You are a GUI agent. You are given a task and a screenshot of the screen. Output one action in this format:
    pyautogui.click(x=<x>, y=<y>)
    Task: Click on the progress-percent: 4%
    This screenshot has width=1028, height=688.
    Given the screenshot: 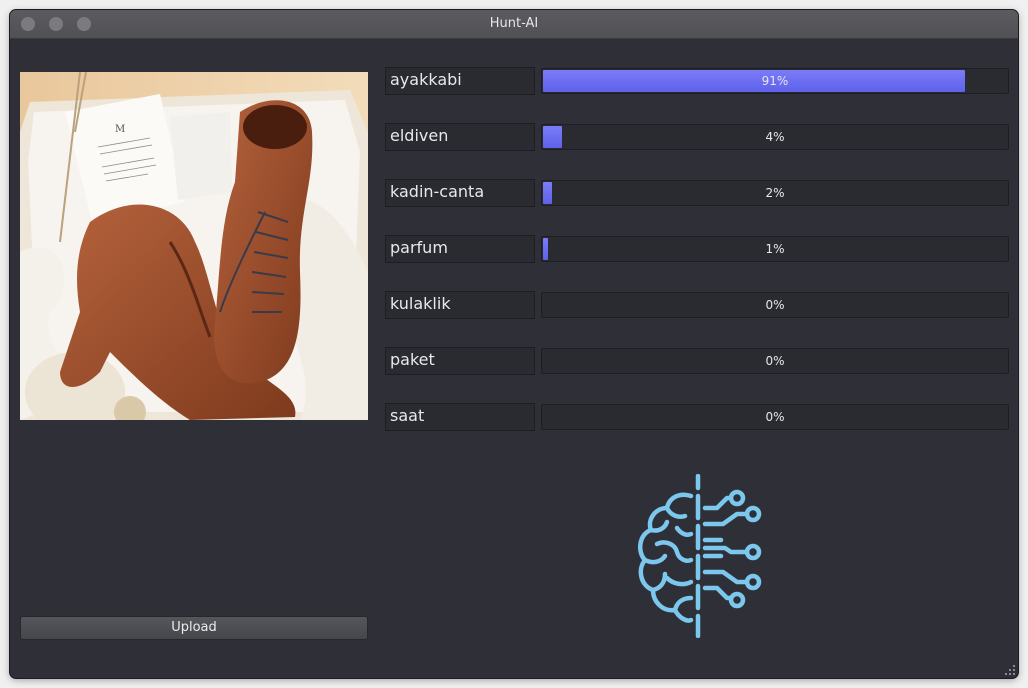 What is the action you would take?
    pyautogui.click(x=775, y=137)
    